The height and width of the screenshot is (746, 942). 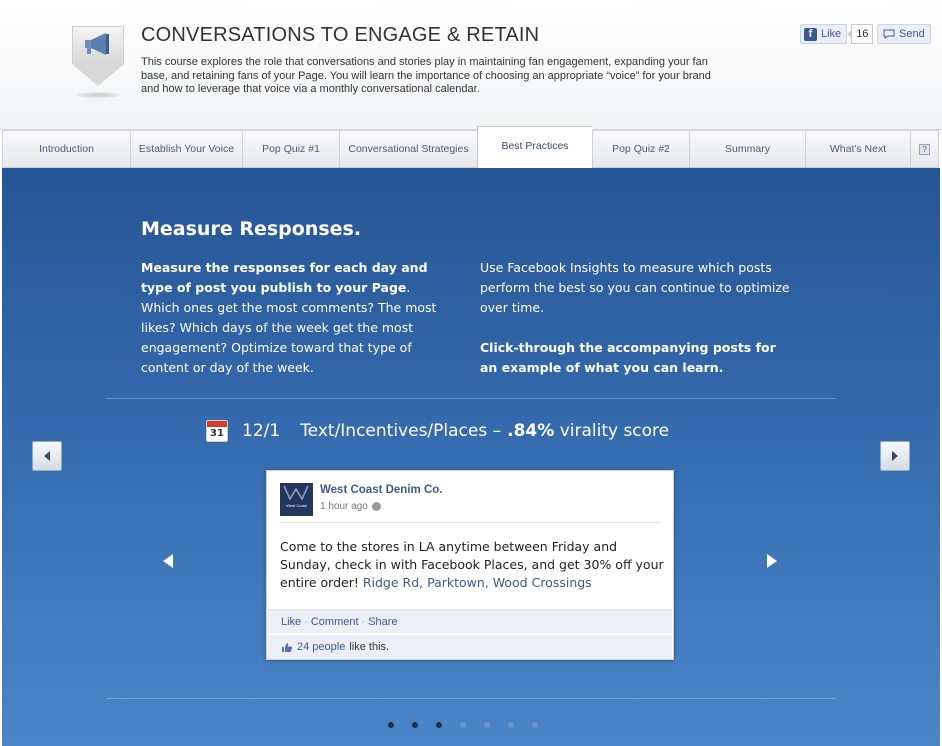 What do you see at coordinates (369, 647) in the screenshot?
I see `likes-suffix: like this.` at bounding box center [369, 647].